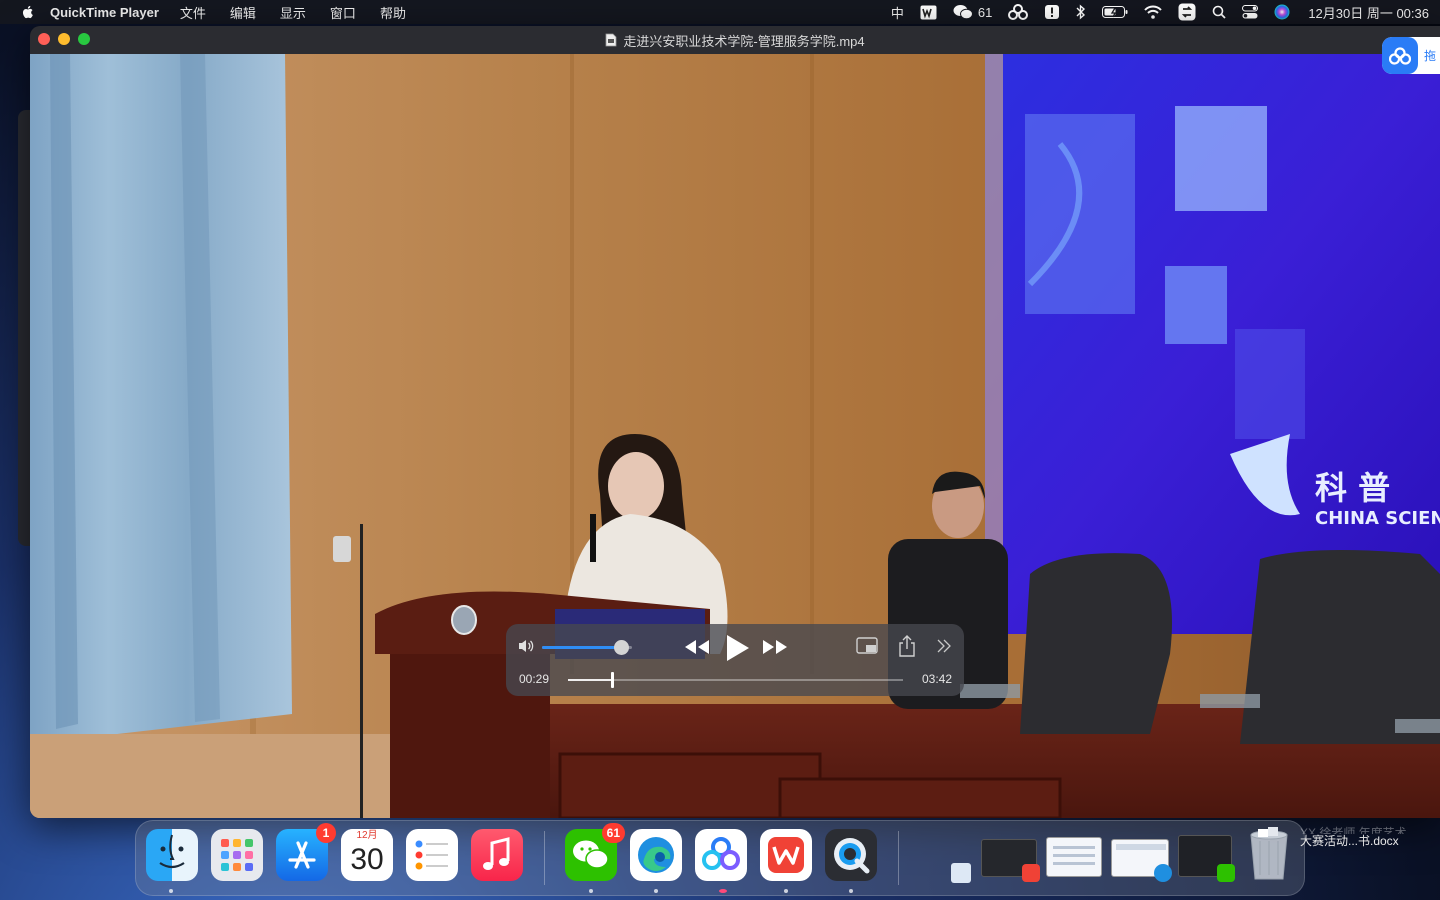  I want to click on siri-icon, so click(1282, 12).